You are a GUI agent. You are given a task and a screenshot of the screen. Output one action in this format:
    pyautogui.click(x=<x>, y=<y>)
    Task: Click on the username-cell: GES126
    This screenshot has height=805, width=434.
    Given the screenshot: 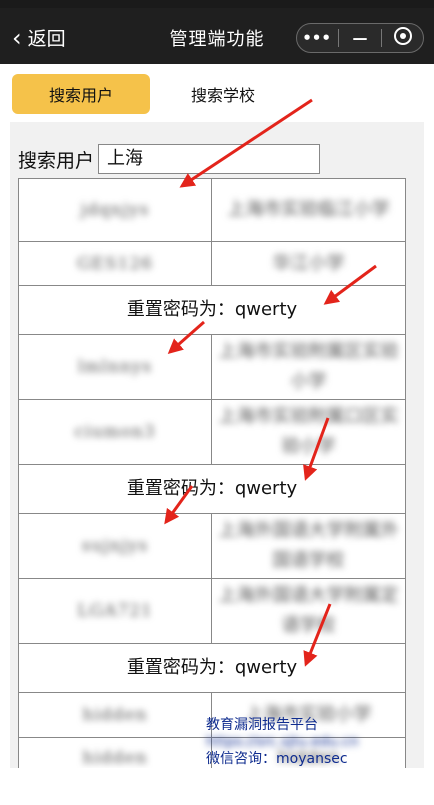 What is the action you would take?
    pyautogui.click(x=115, y=263)
    